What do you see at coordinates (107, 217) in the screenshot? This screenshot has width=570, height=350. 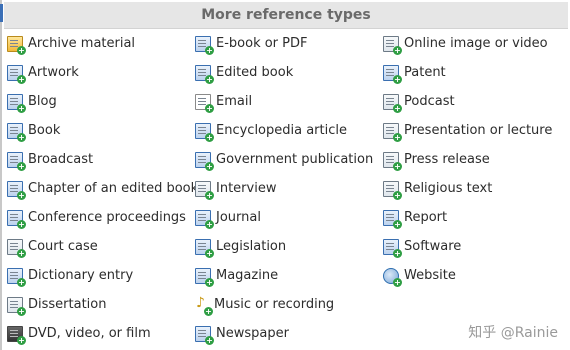 I see `ref-type-label: Conference proceedings` at bounding box center [107, 217].